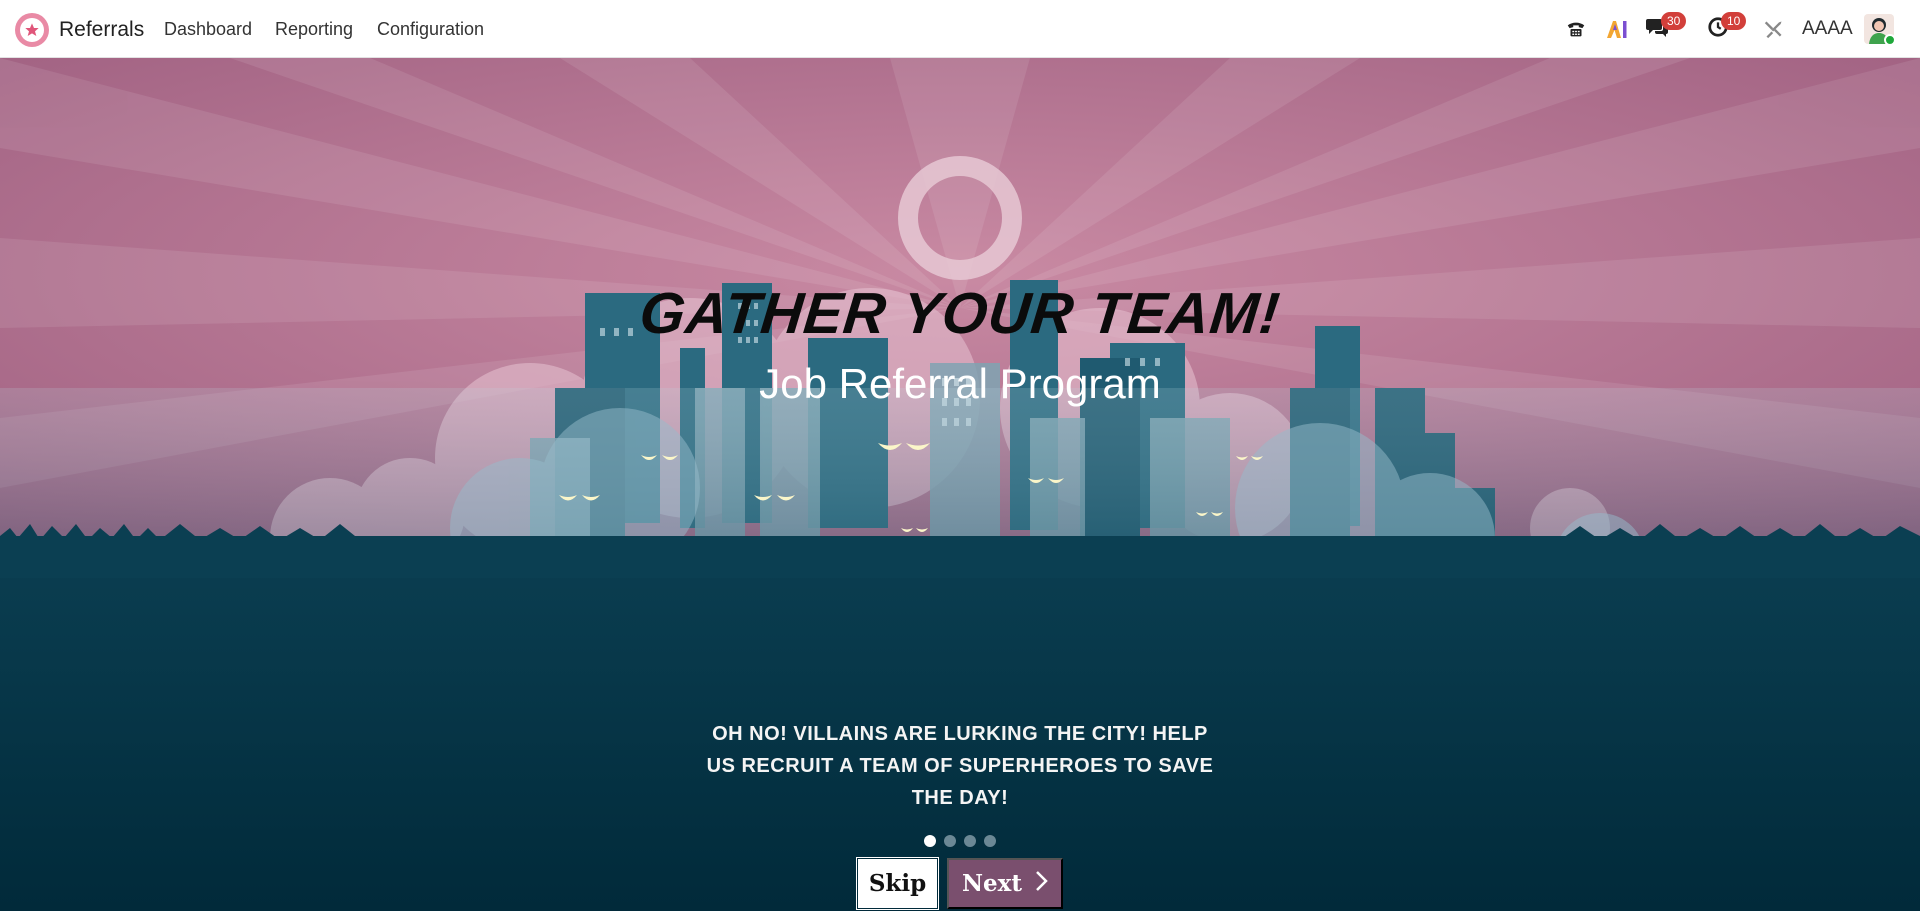  I want to click on skip-button-label: Skip, so click(897, 883).